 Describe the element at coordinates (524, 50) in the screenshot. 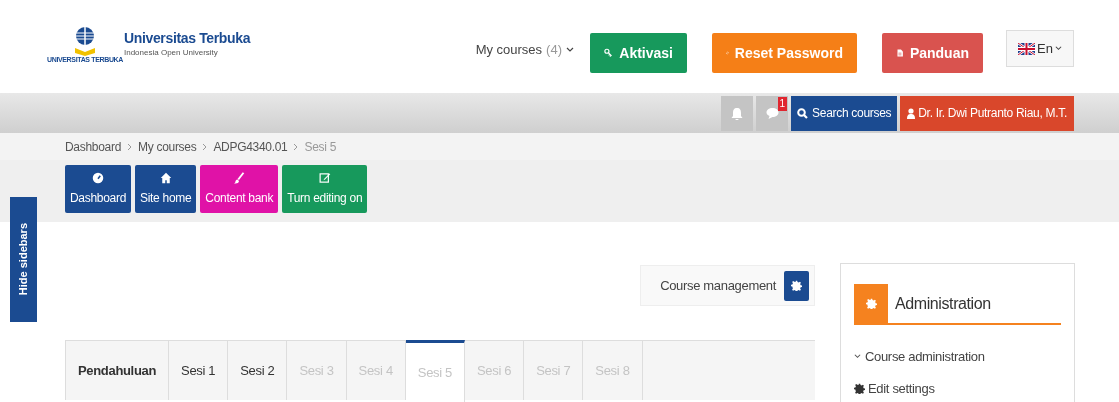

I see `my-courses-menu: My courses (4)` at that location.